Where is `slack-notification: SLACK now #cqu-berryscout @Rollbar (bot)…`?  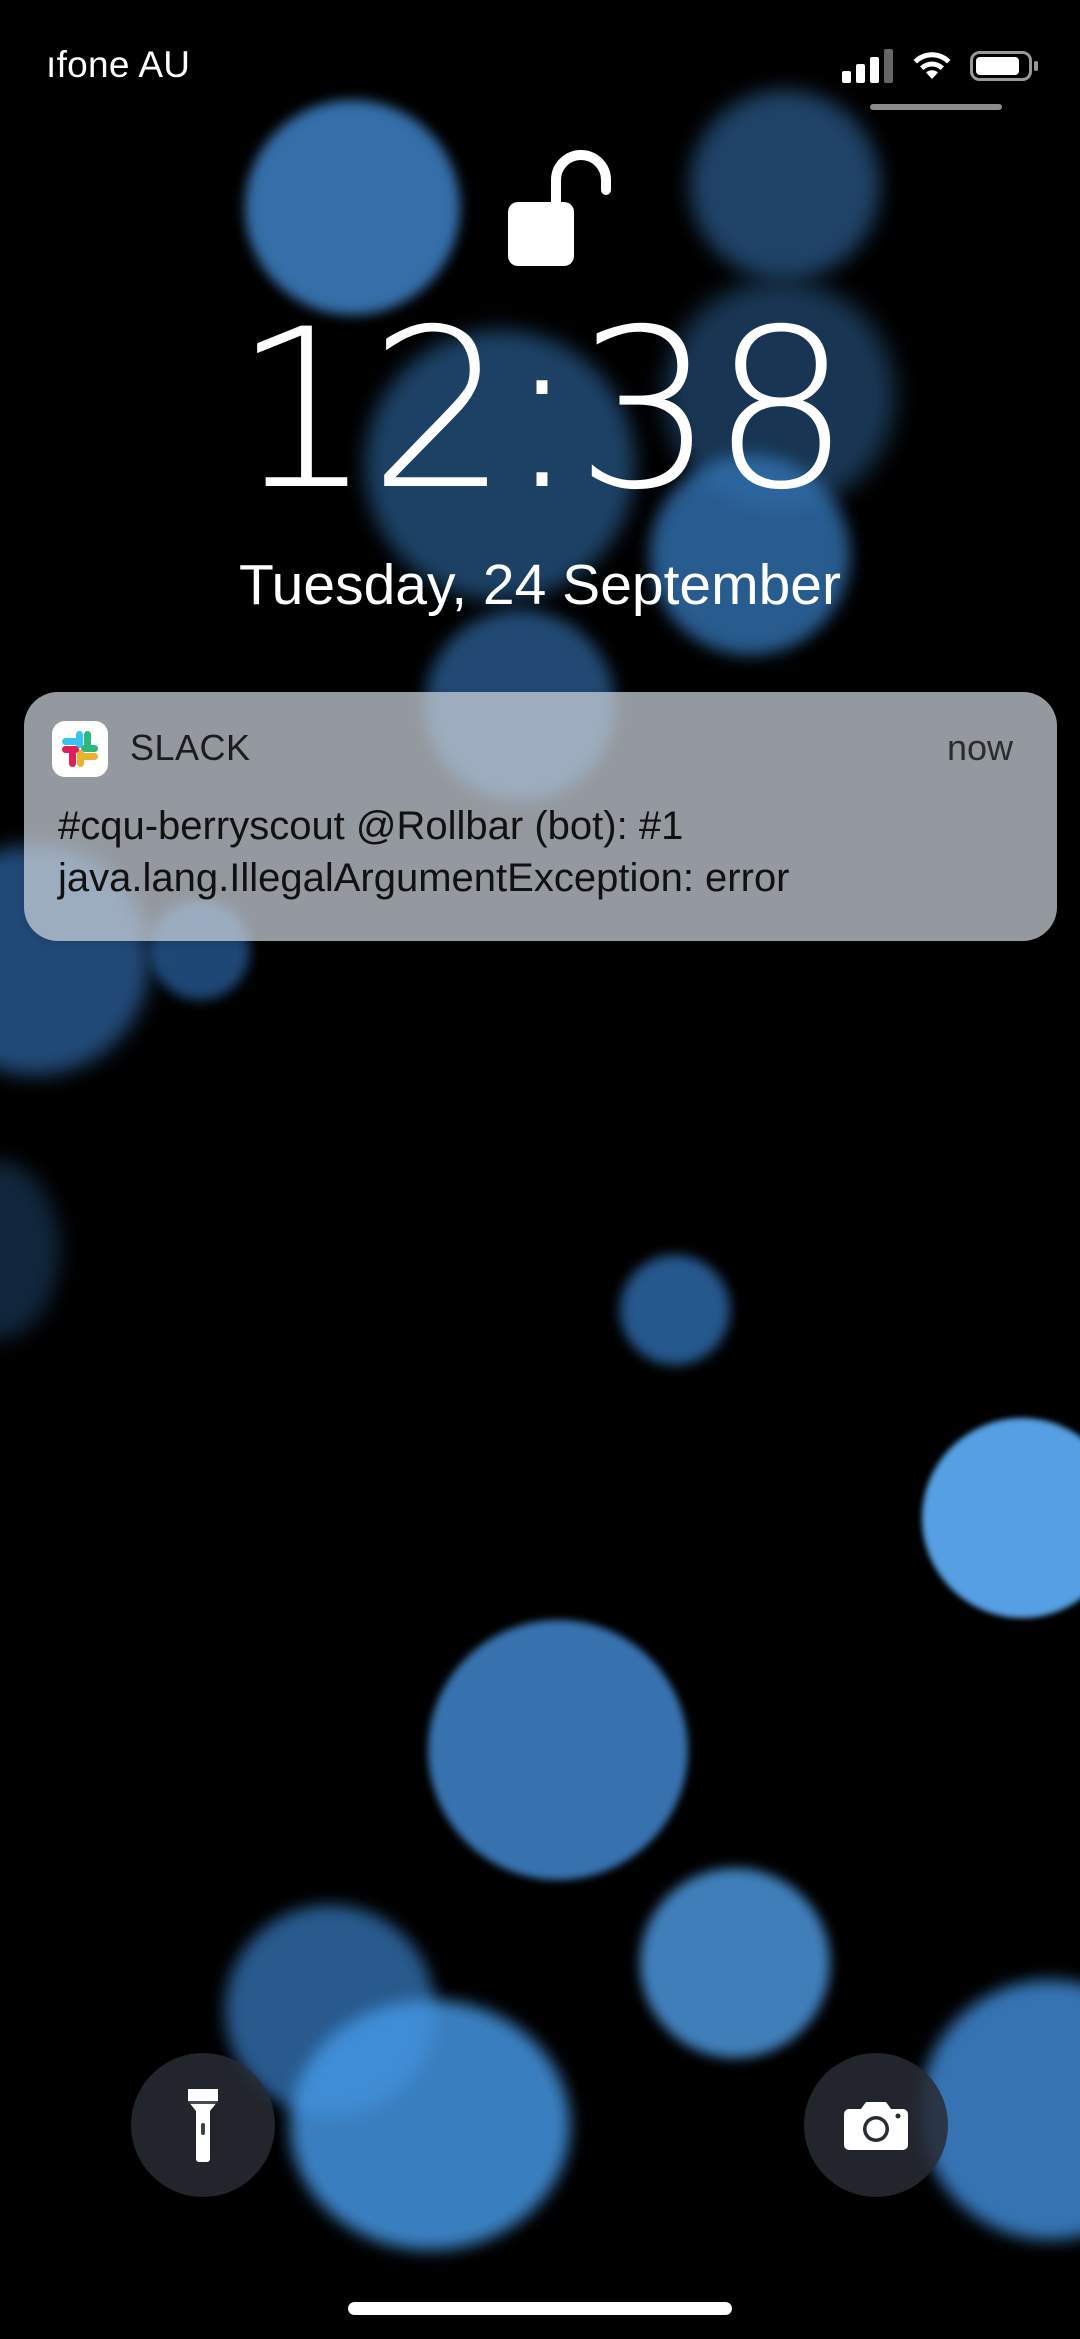 slack-notification: SLACK now #cqu-berryscout @Rollbar (bot)… is located at coordinates (540, 816).